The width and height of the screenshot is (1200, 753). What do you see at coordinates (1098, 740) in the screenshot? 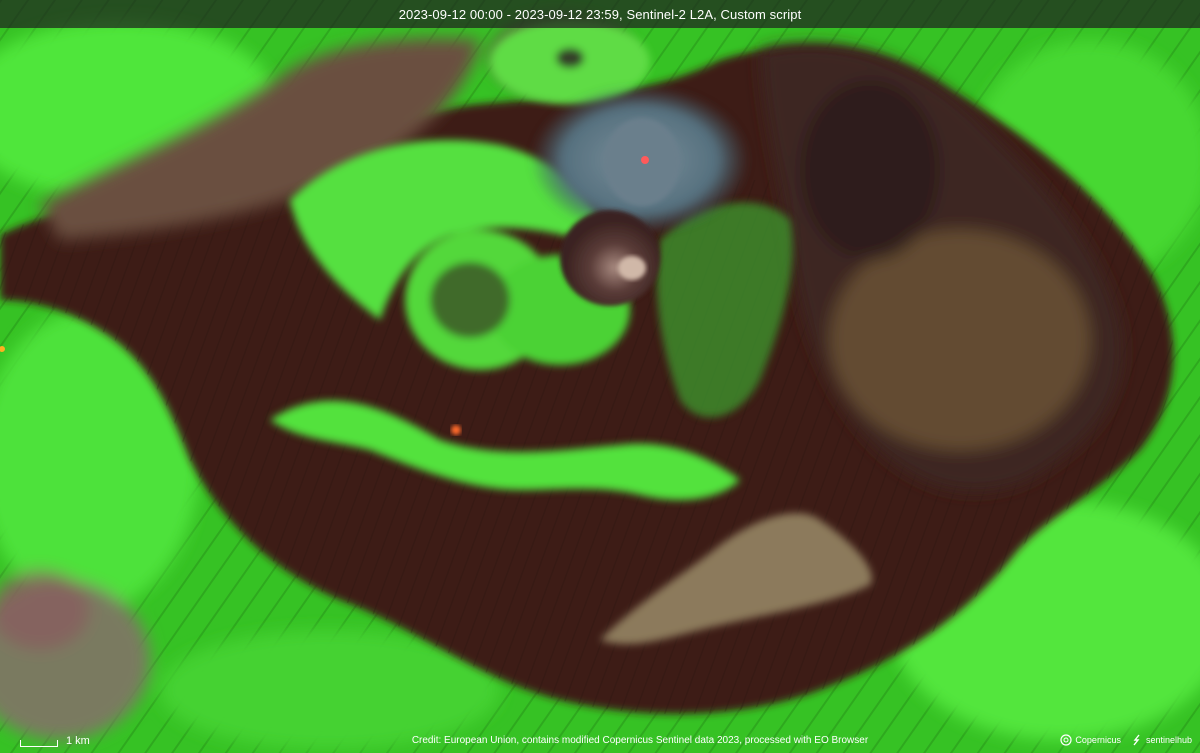
I see `copernicus-label: Copernicus` at bounding box center [1098, 740].